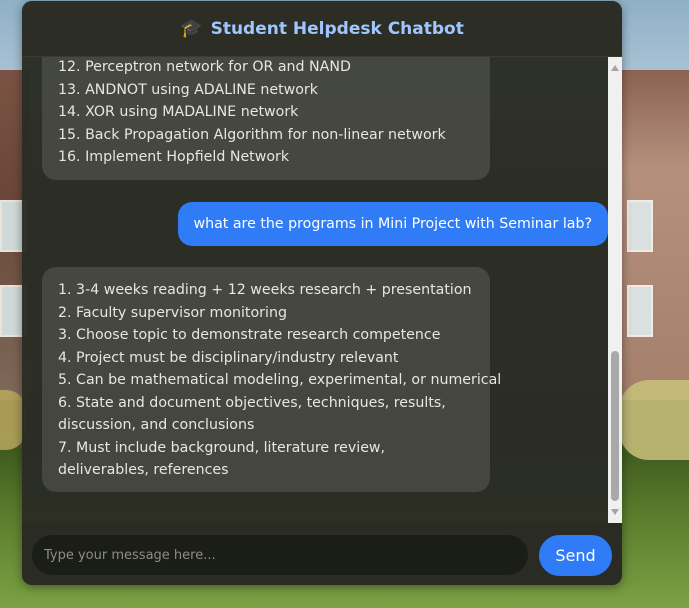 Image resolution: width=689 pixels, height=608 pixels. I want to click on scrollbar, so click(615, 290).